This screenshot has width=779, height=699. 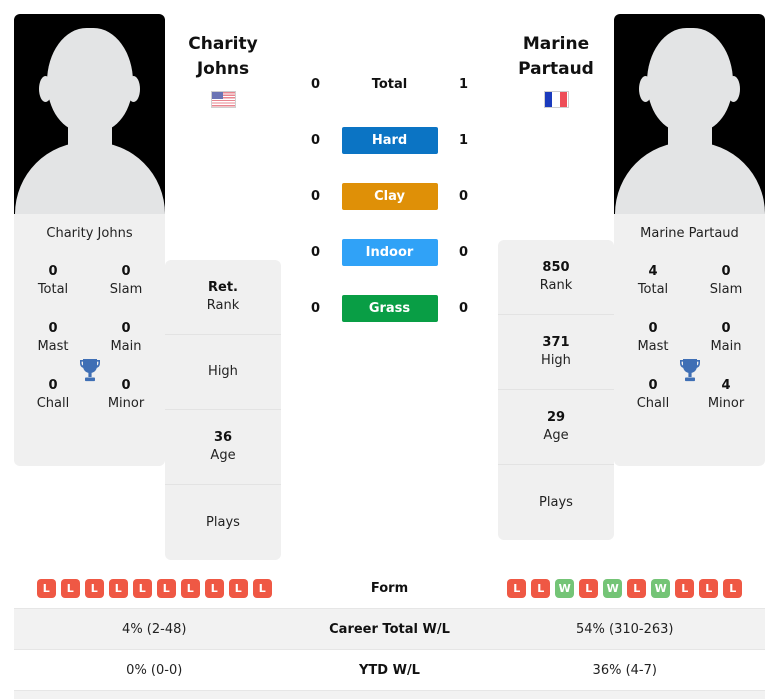 I want to click on left-value-cell: 0% (0-0), so click(x=154, y=670).